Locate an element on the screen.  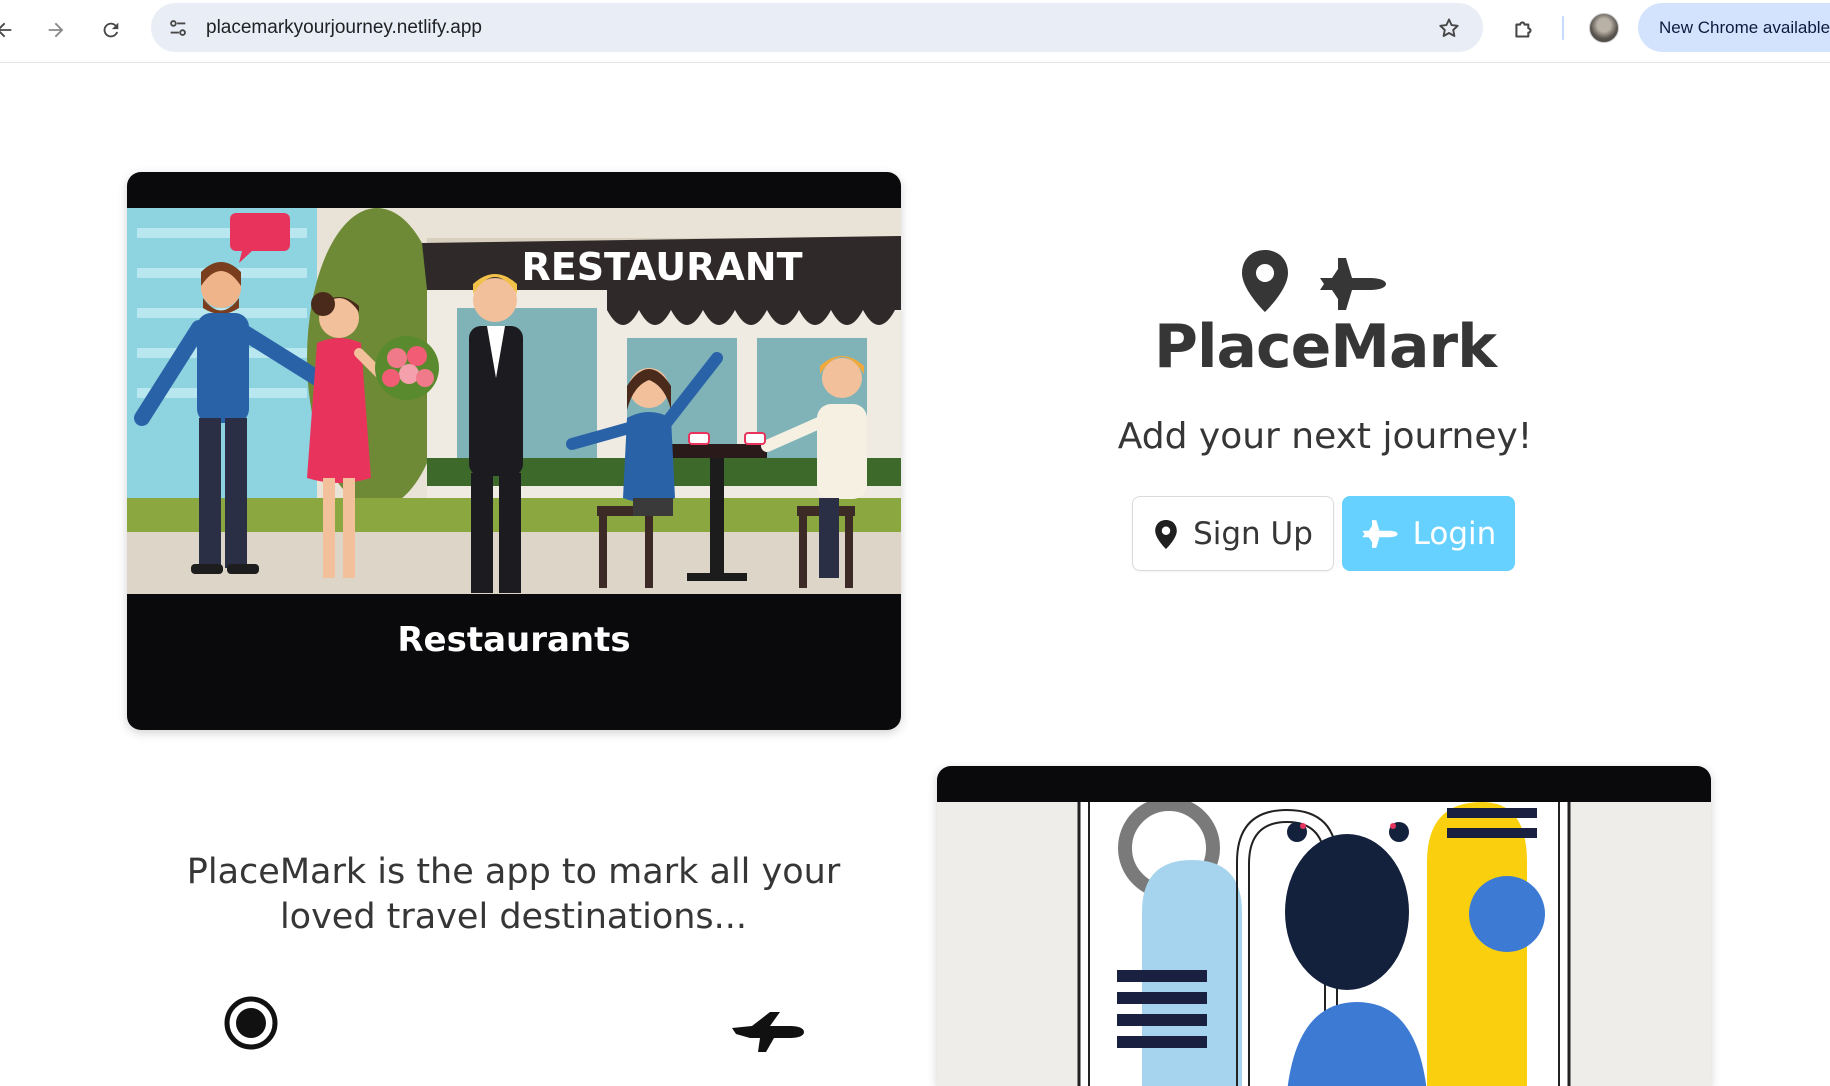
category-card-art is located at coordinates (1324, 926).